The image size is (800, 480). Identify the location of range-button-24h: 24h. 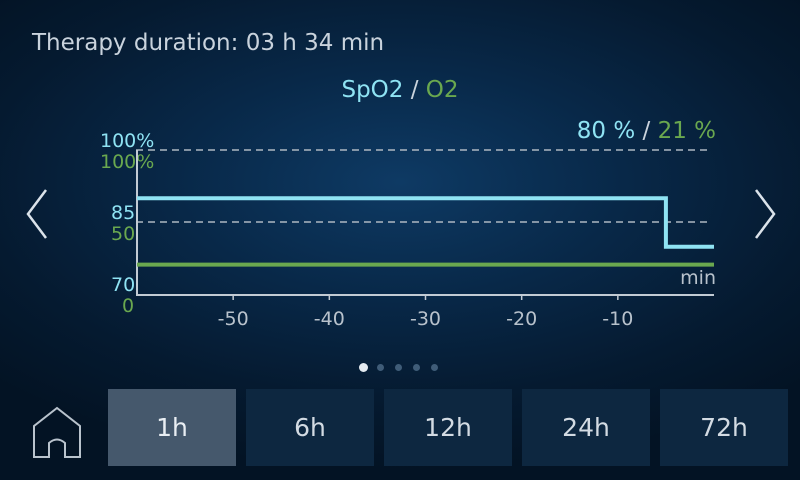
(586, 427).